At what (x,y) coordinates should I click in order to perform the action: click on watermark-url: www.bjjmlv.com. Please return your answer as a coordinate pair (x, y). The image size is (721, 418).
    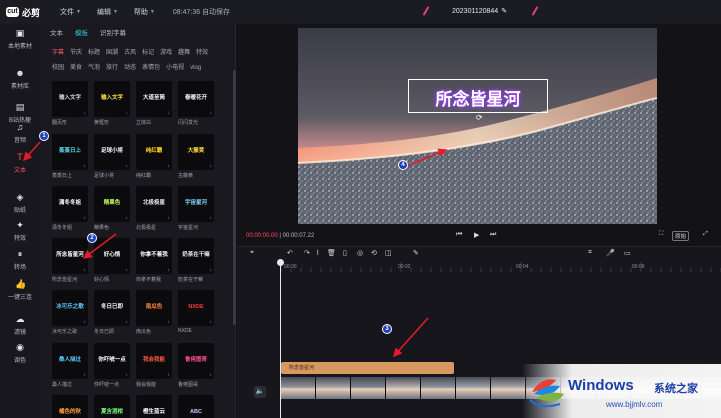
    Looking at the image, I should click on (634, 404).